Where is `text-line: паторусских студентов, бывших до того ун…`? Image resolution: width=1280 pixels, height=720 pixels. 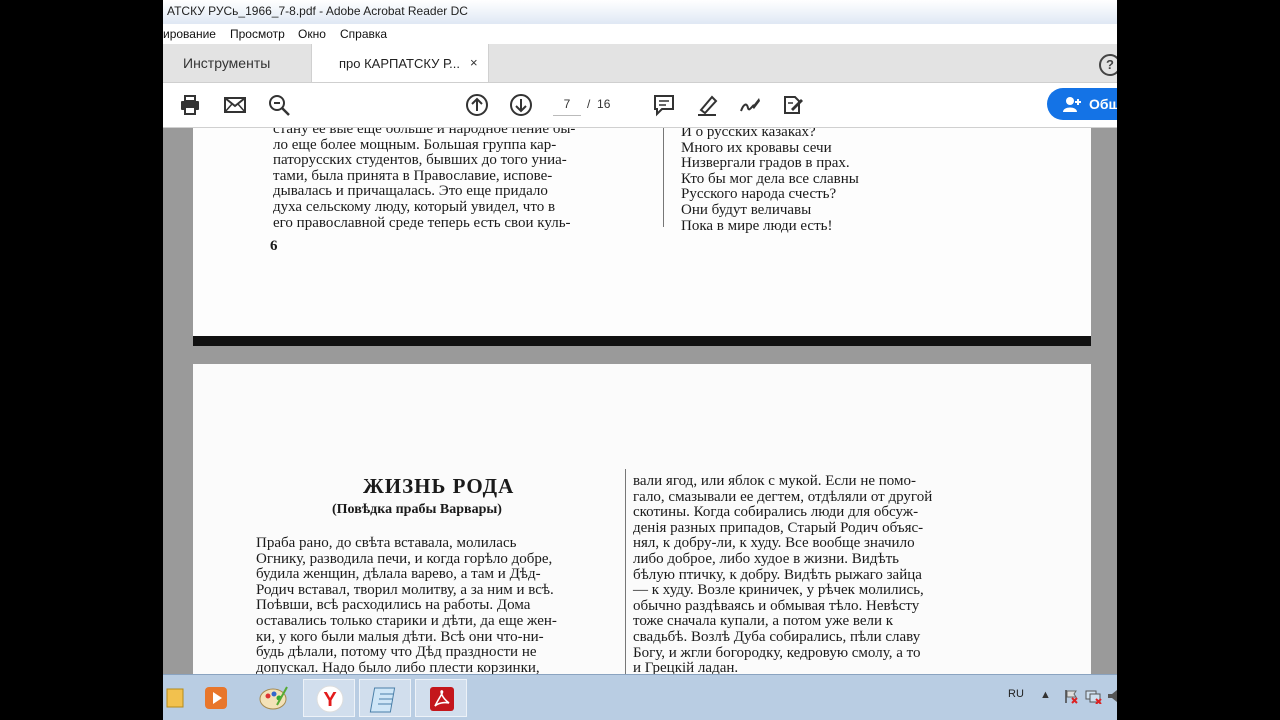 text-line: паторусских студентов, бывших до того ун… is located at coordinates (420, 160).